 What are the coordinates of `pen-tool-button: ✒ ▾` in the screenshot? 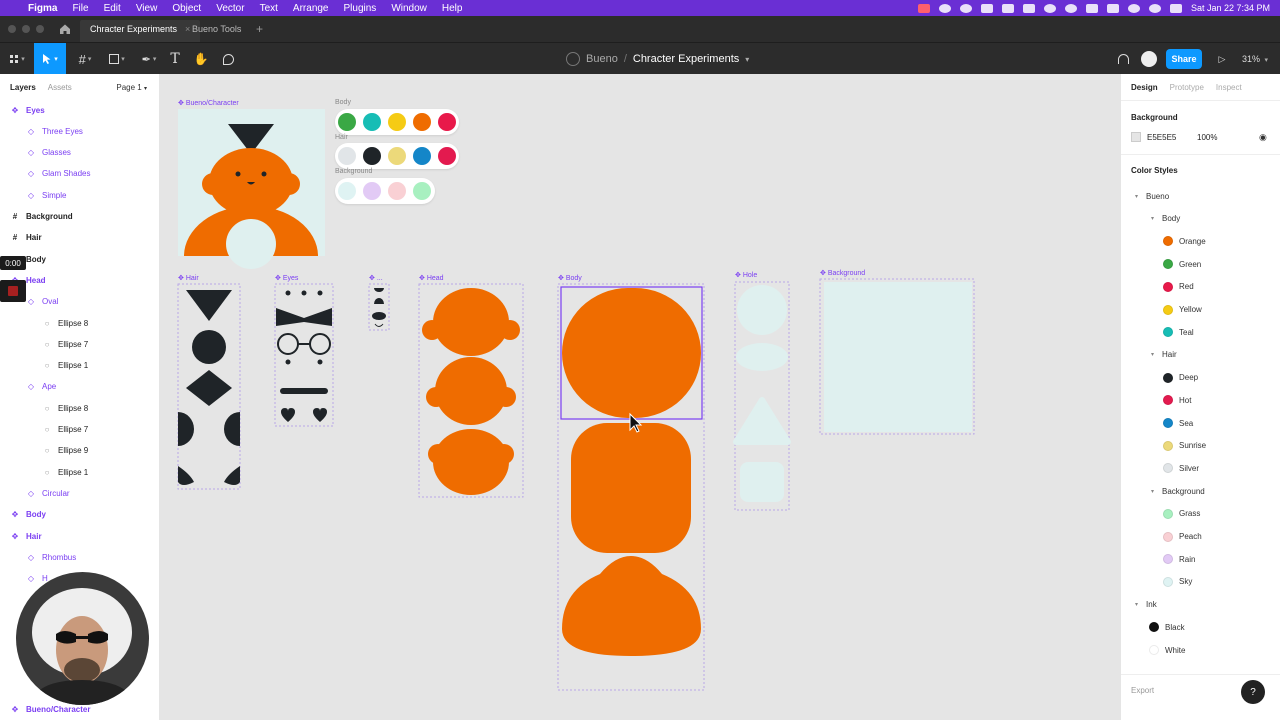 It's located at (149, 59).